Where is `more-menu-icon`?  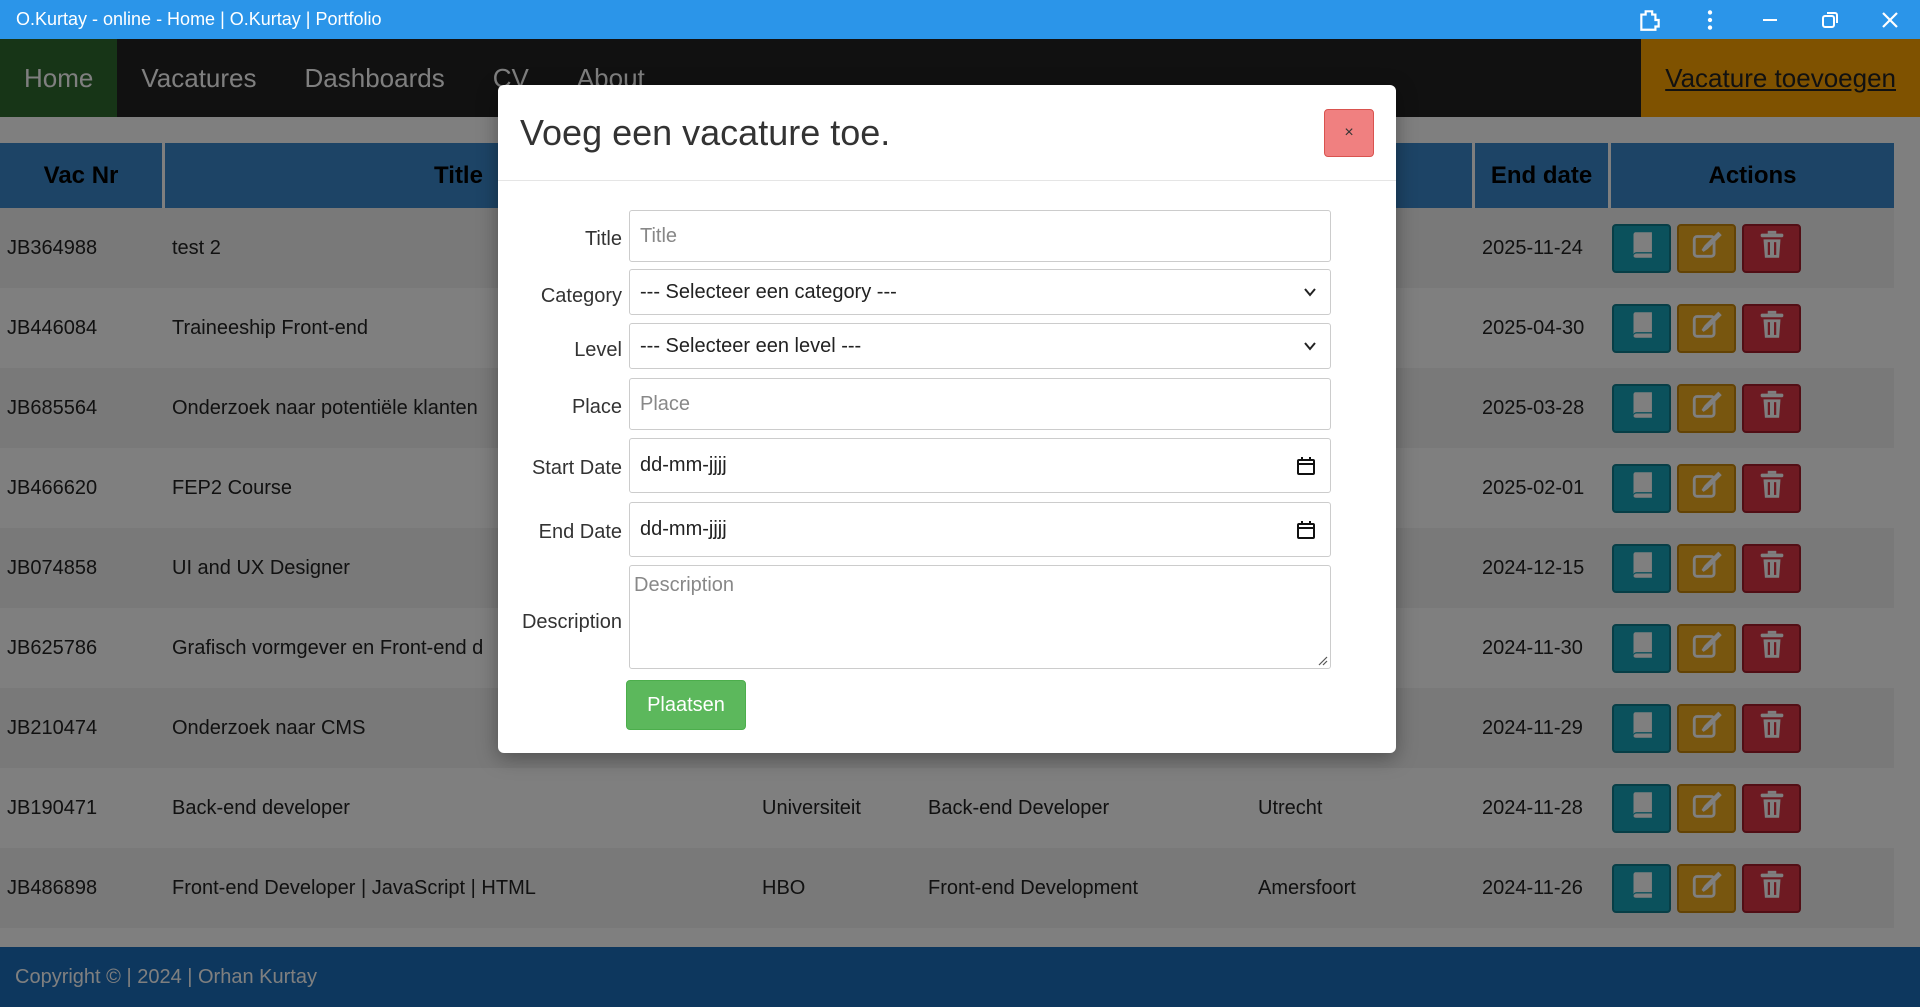 more-menu-icon is located at coordinates (1710, 19).